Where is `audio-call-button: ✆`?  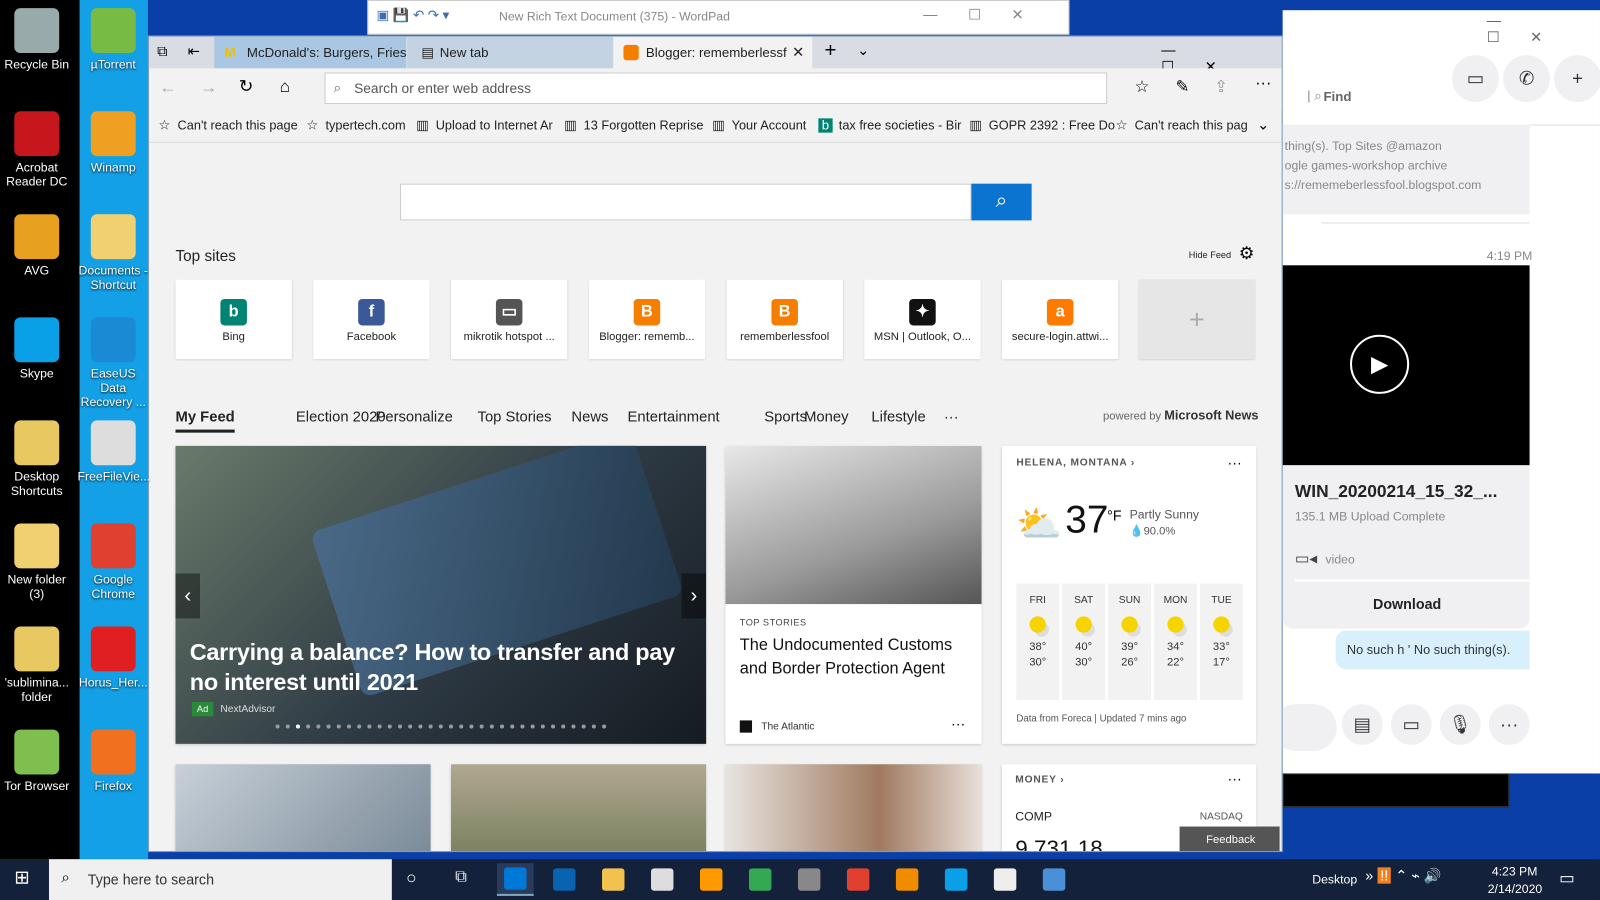
audio-call-button: ✆ is located at coordinates (1526, 79).